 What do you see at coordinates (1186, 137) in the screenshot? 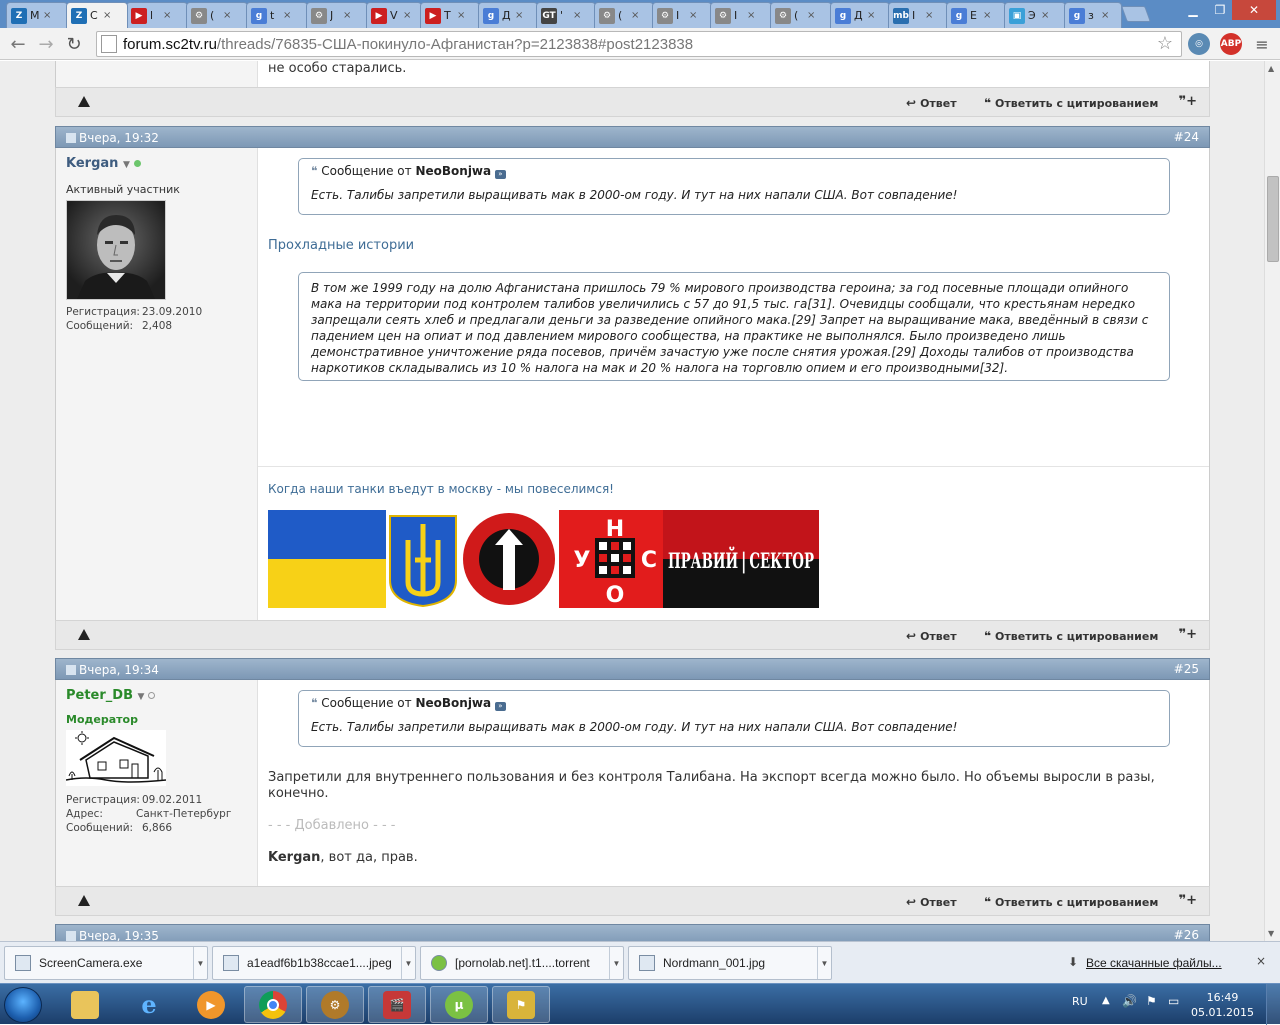
I see `post-number: #24` at bounding box center [1186, 137].